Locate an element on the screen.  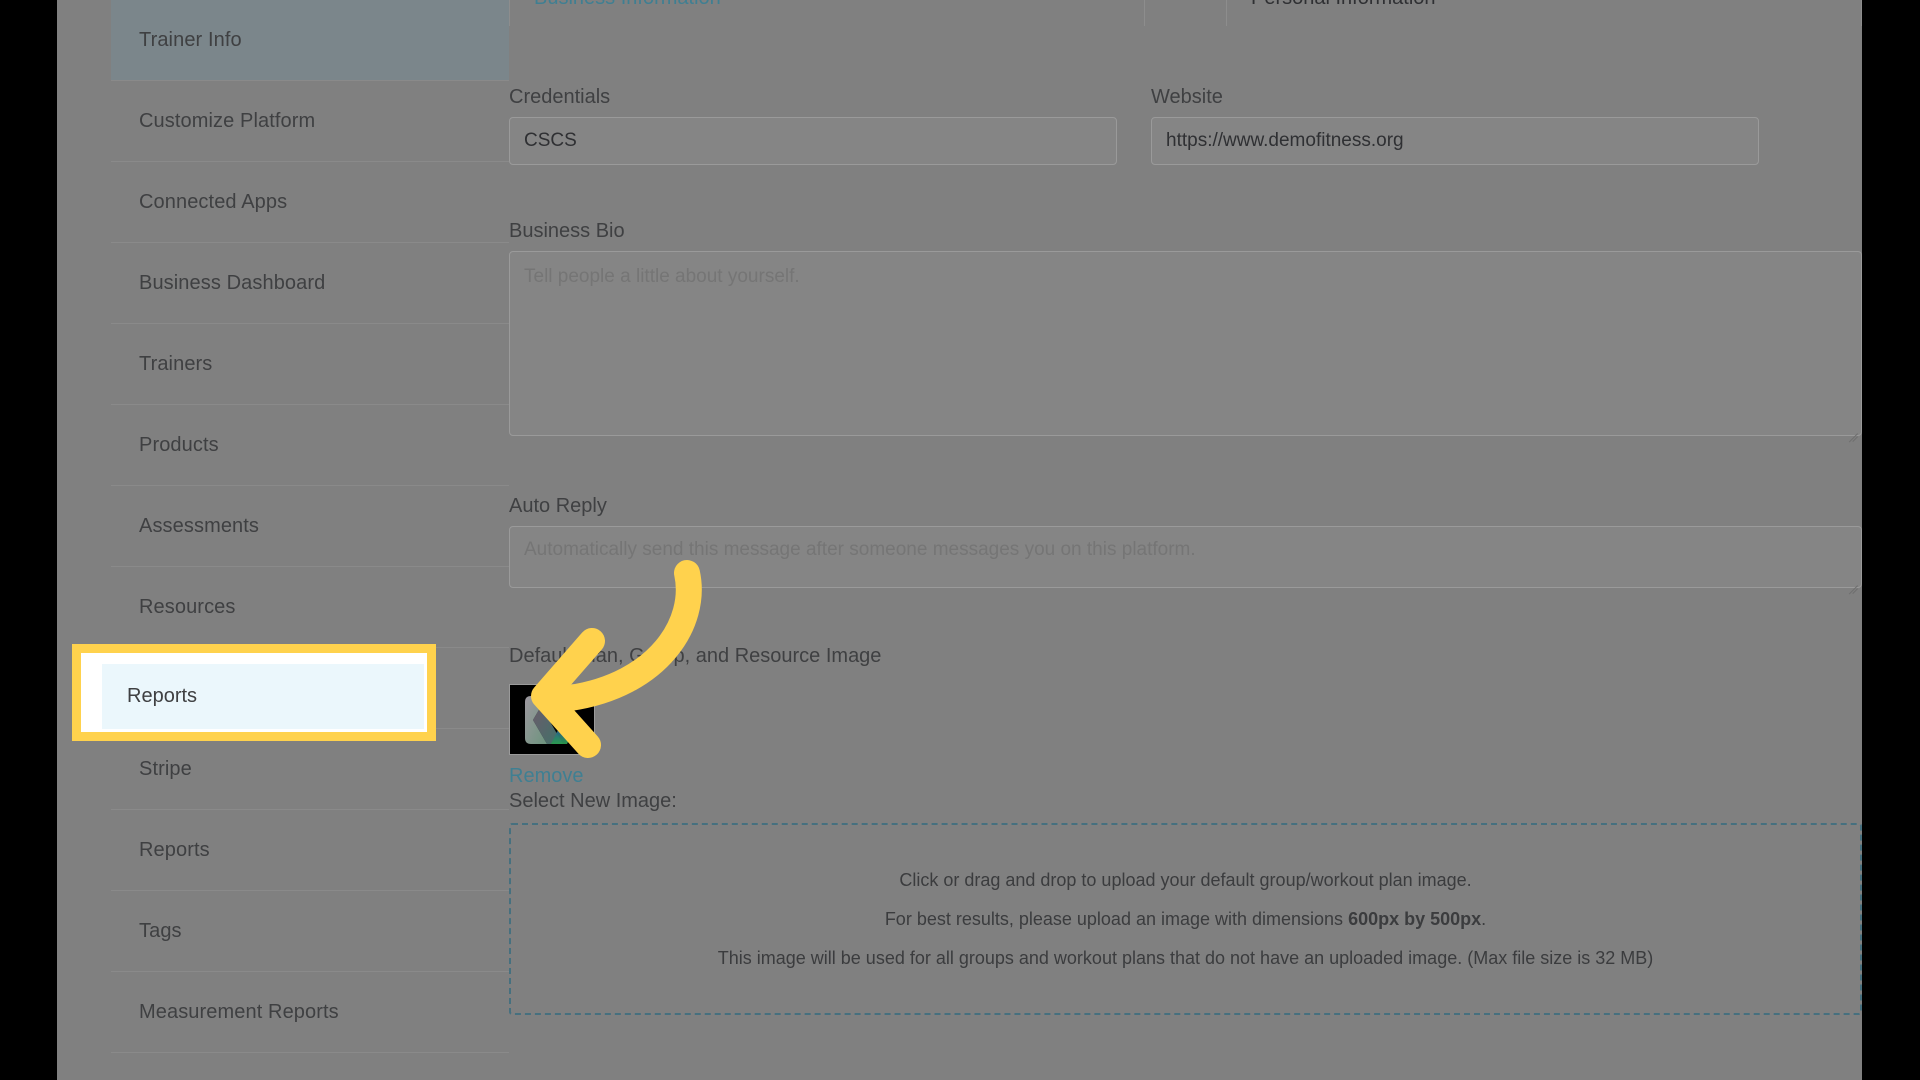
auto-reply-label: Auto Reply is located at coordinates (558, 506).